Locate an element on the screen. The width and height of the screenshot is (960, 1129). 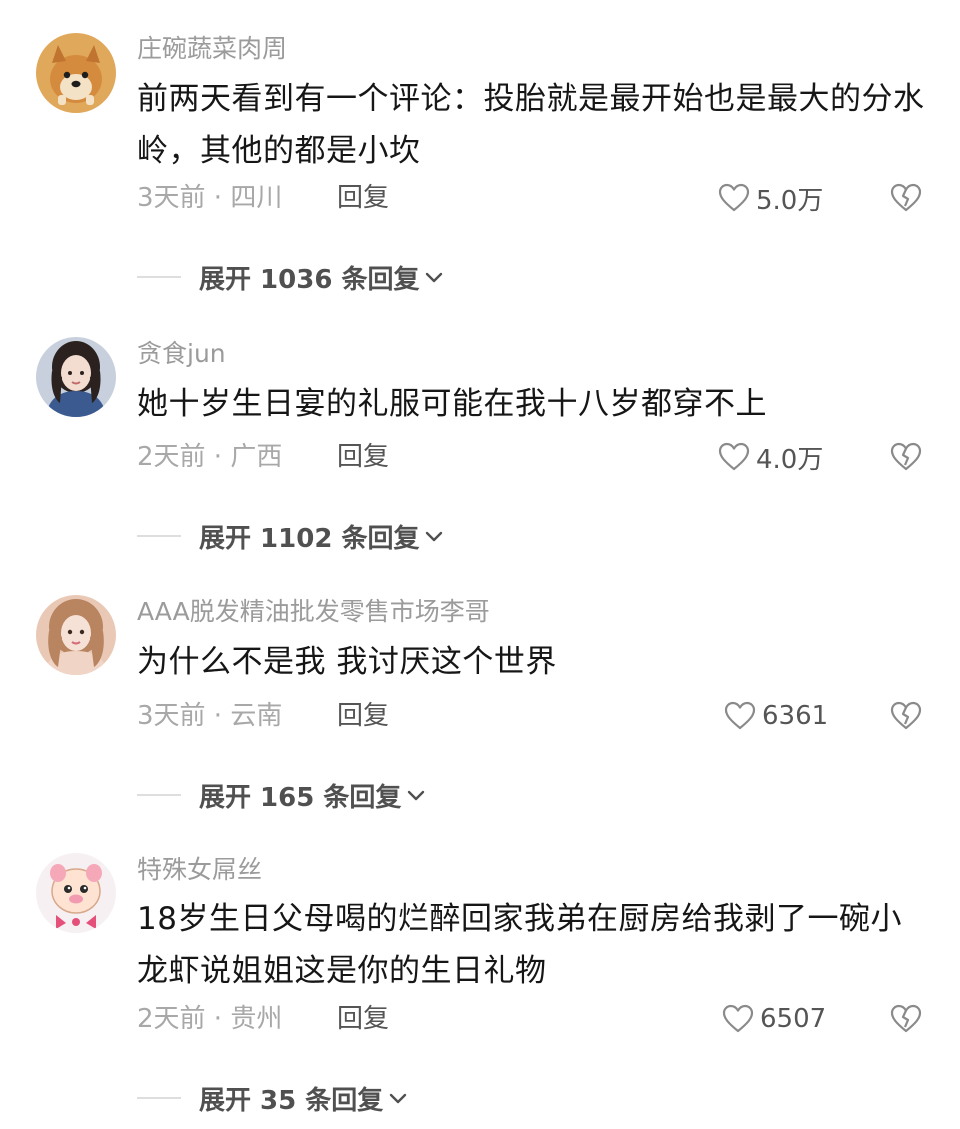
location: 广西 is located at coordinates (256, 457).